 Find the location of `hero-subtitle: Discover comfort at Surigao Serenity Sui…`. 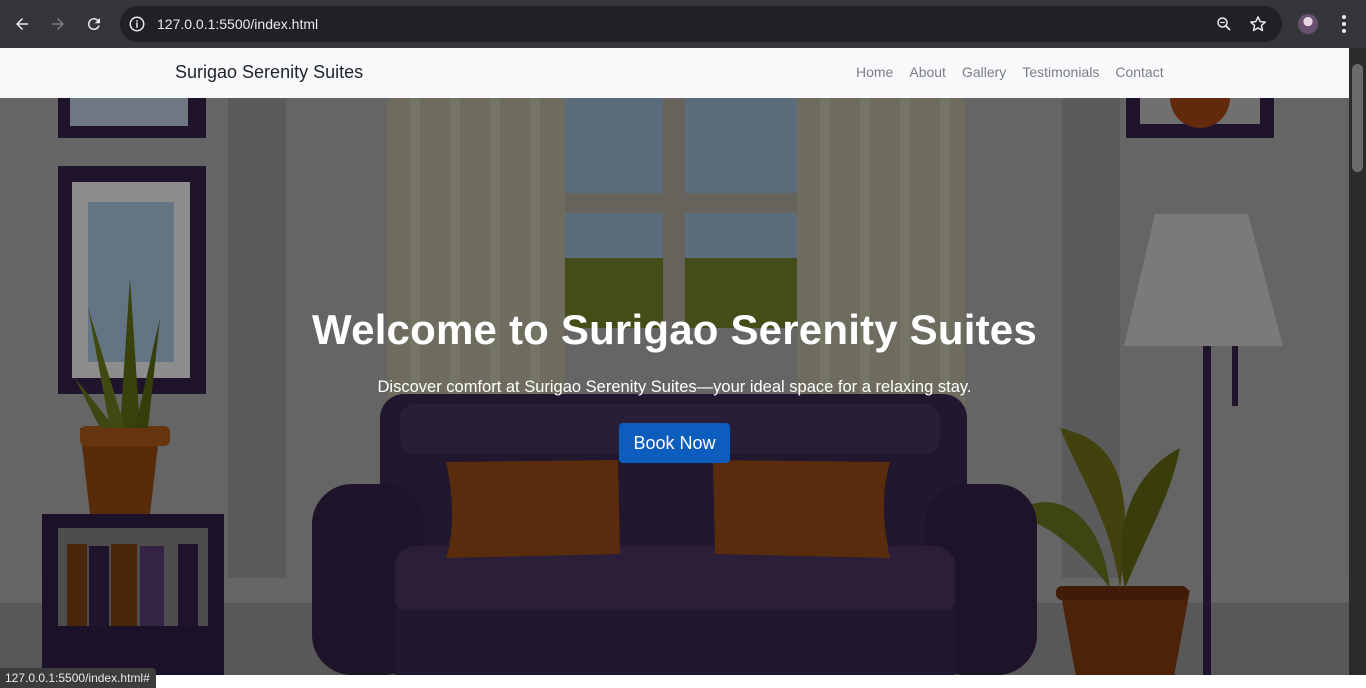

hero-subtitle: Discover comfort at Surigao Serenity Sui… is located at coordinates (674, 387).